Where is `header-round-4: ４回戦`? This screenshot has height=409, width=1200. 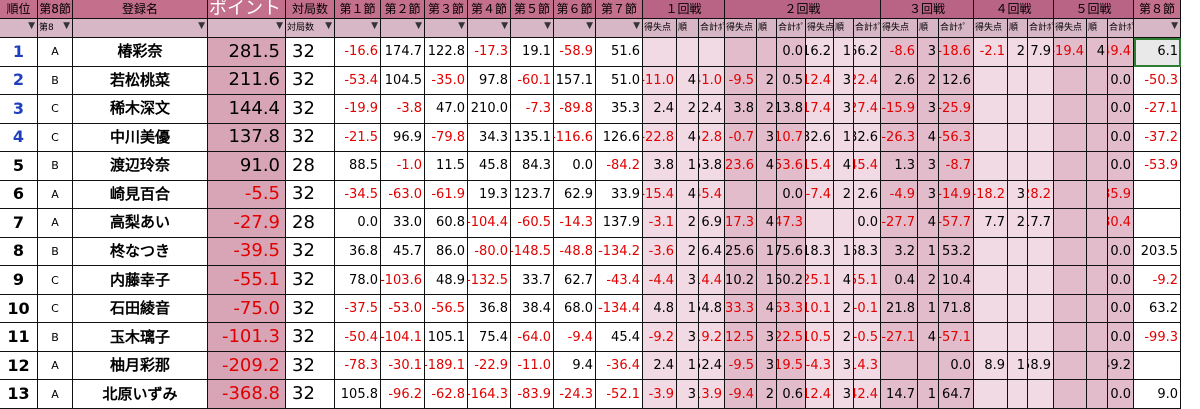 header-round-4: ４回戦 is located at coordinates (1014, 9).